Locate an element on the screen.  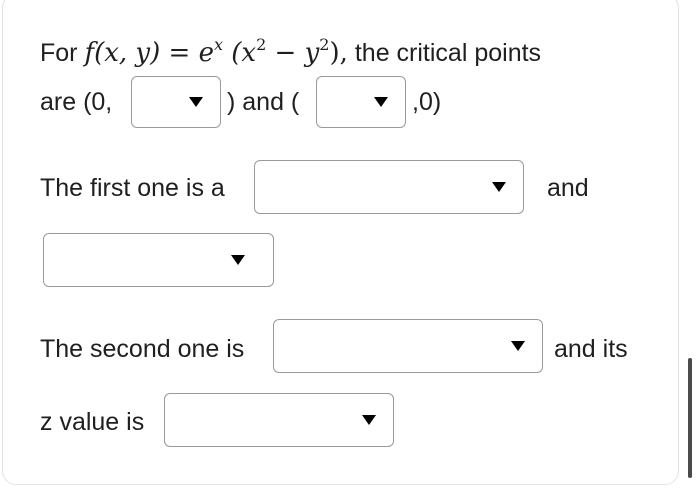
second-one-label: The second one is is located at coordinates (142, 349).